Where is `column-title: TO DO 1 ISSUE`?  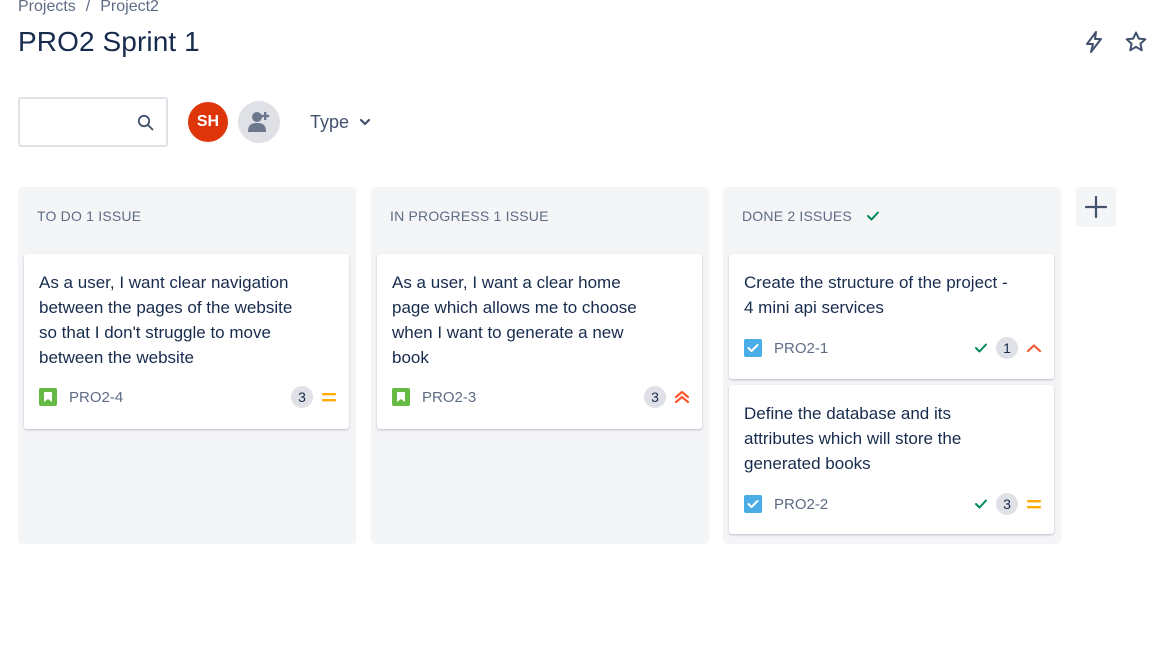 column-title: TO DO 1 ISSUE is located at coordinates (89, 216).